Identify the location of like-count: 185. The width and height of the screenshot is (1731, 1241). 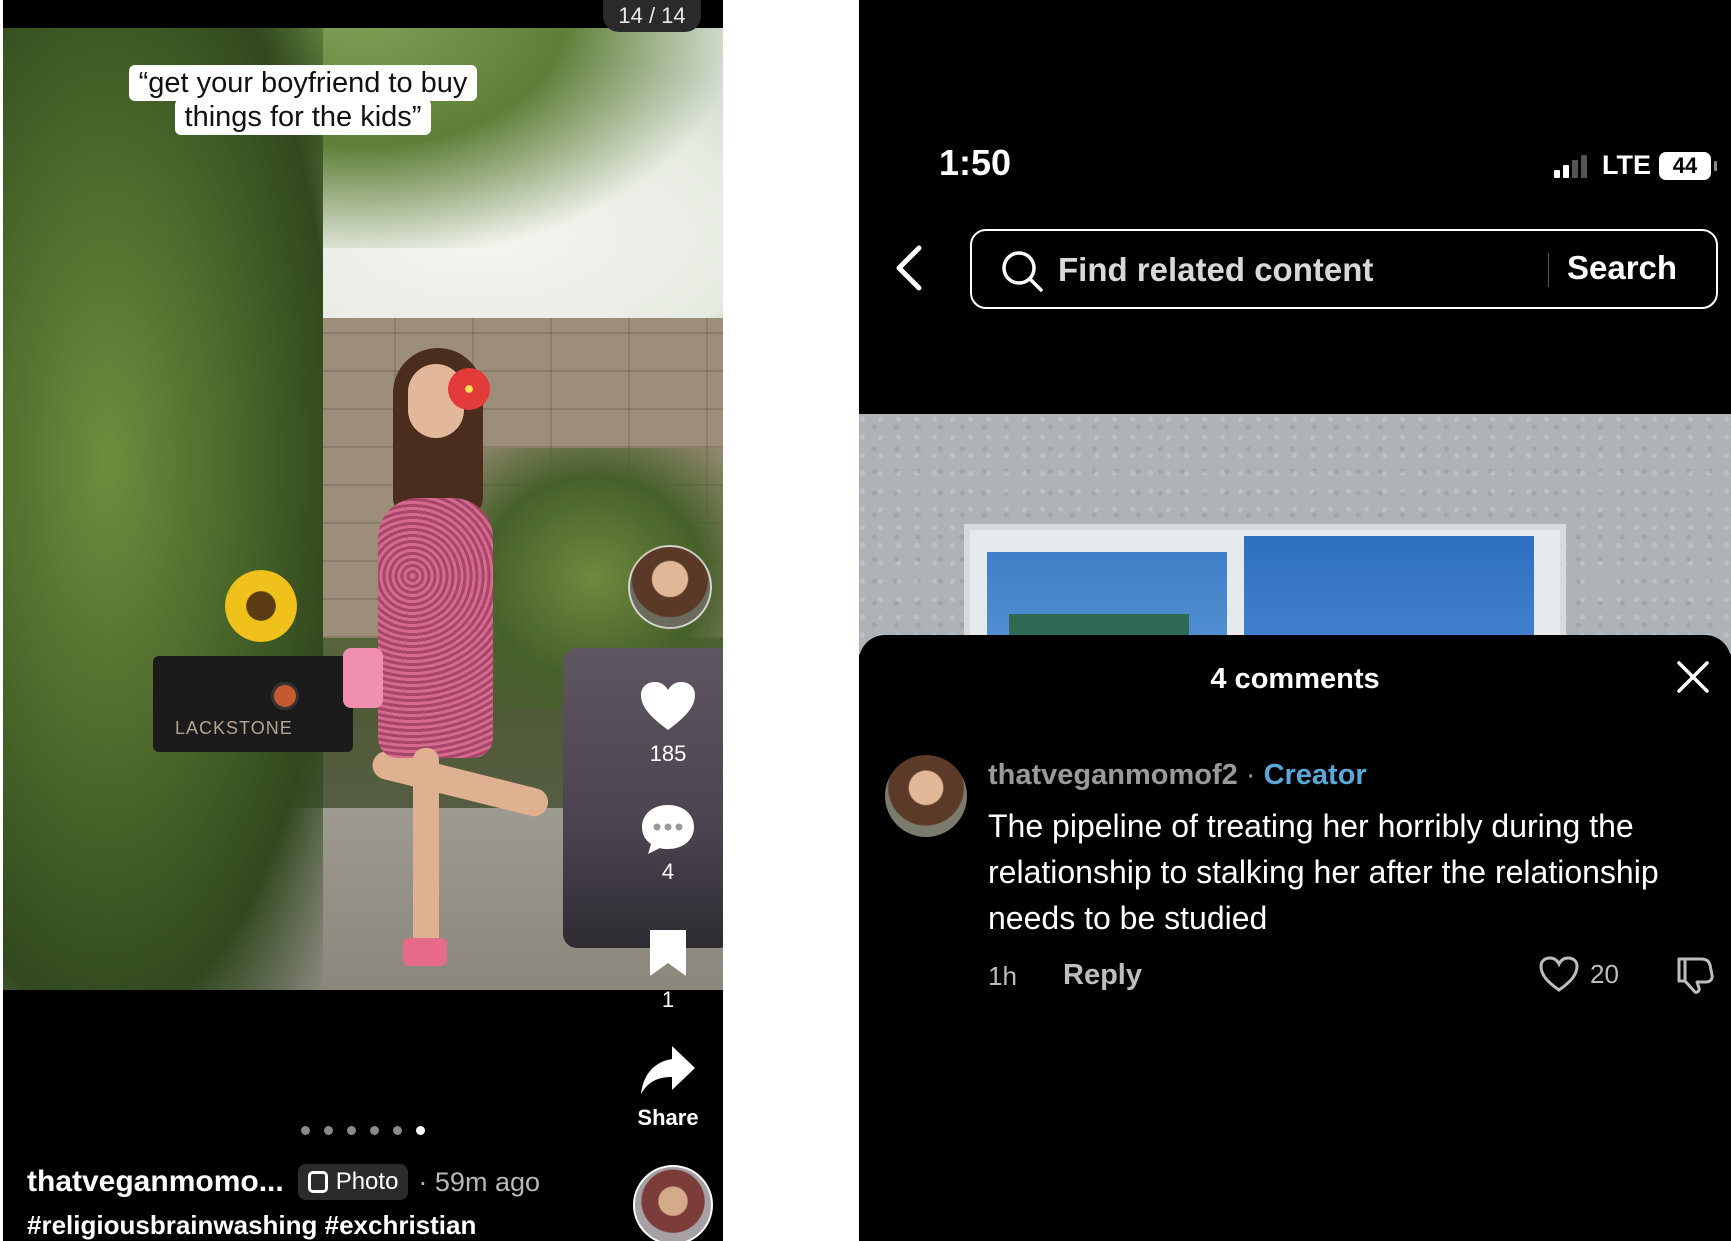
(668, 753).